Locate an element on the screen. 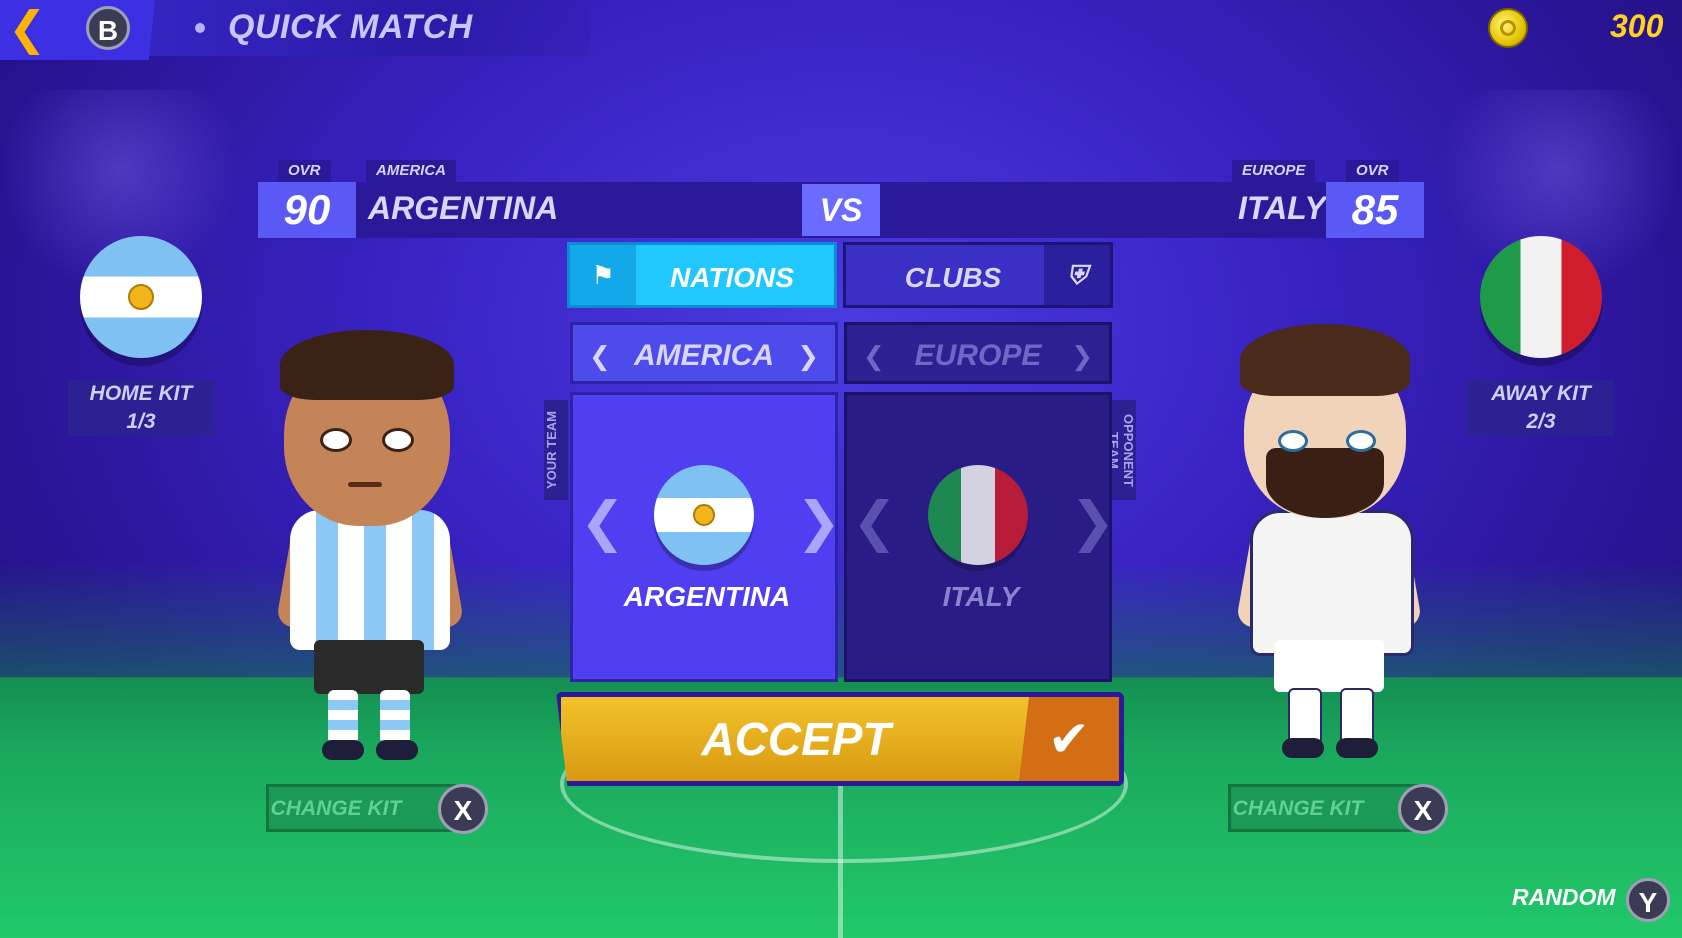  opponent-region-label: EUROPE is located at coordinates (978, 355).